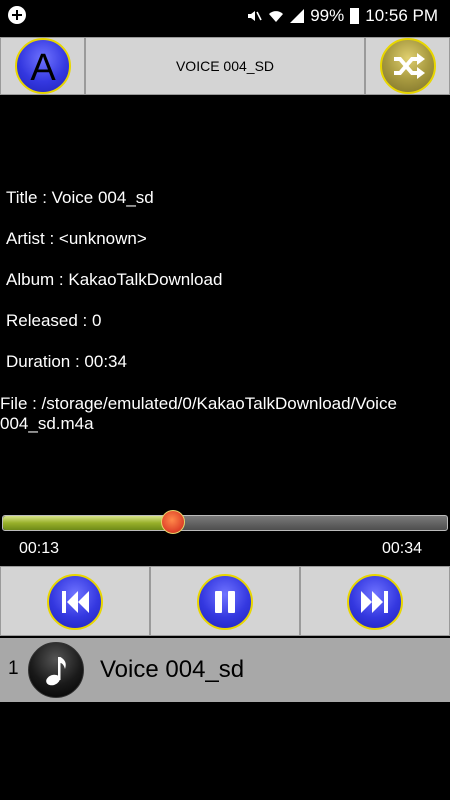  I want to click on next-cell, so click(375, 601).